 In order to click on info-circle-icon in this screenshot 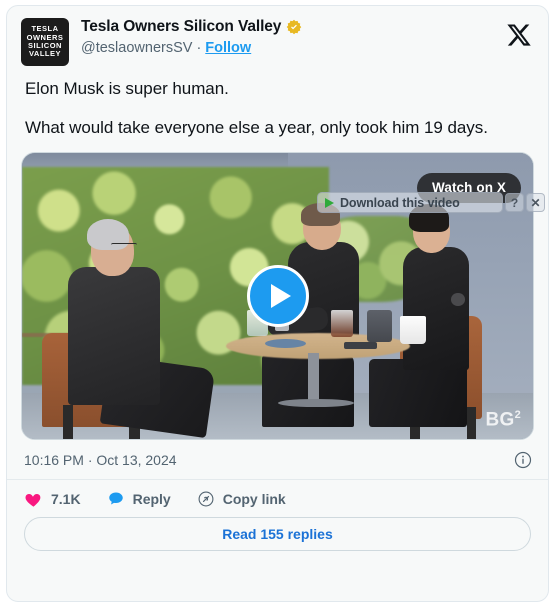, I will do `click(523, 460)`.